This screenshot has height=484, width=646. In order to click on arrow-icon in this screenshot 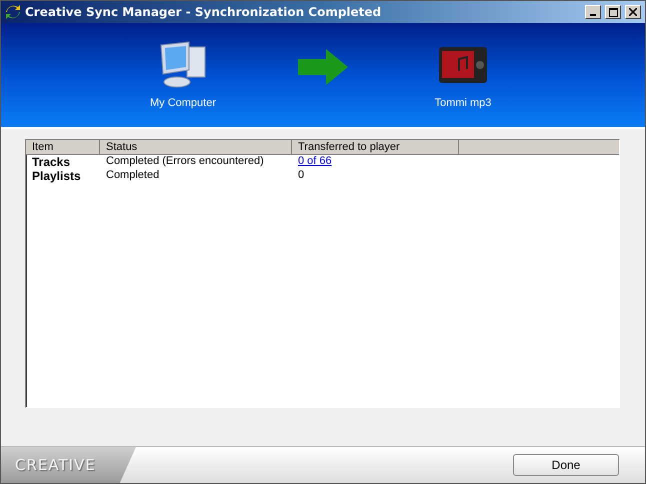, I will do `click(323, 67)`.